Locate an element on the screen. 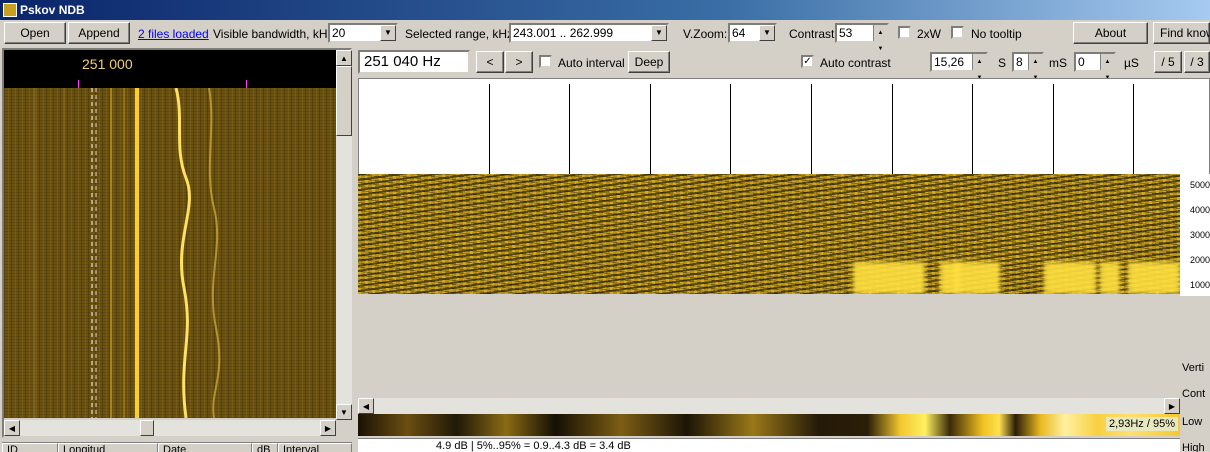  find-known-button: Find know is located at coordinates (1181, 33).